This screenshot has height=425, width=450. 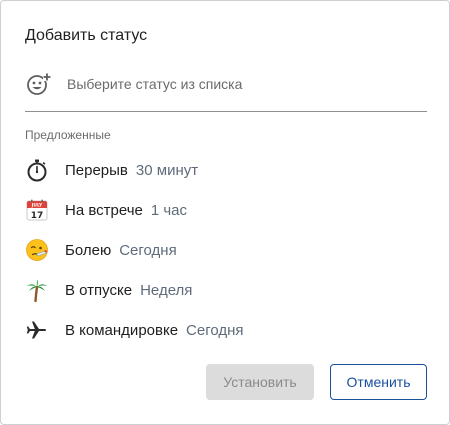 What do you see at coordinates (166, 290) in the screenshot?
I see `status-item-duration: Неделя` at bounding box center [166, 290].